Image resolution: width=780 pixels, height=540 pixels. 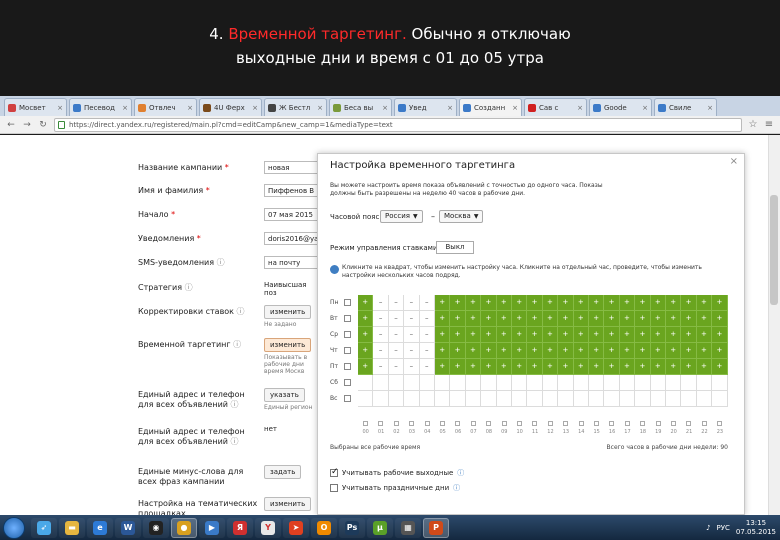 What do you see at coordinates (296, 527) in the screenshot?
I see `taskbar-arrow-button: ➤` at bounding box center [296, 527].